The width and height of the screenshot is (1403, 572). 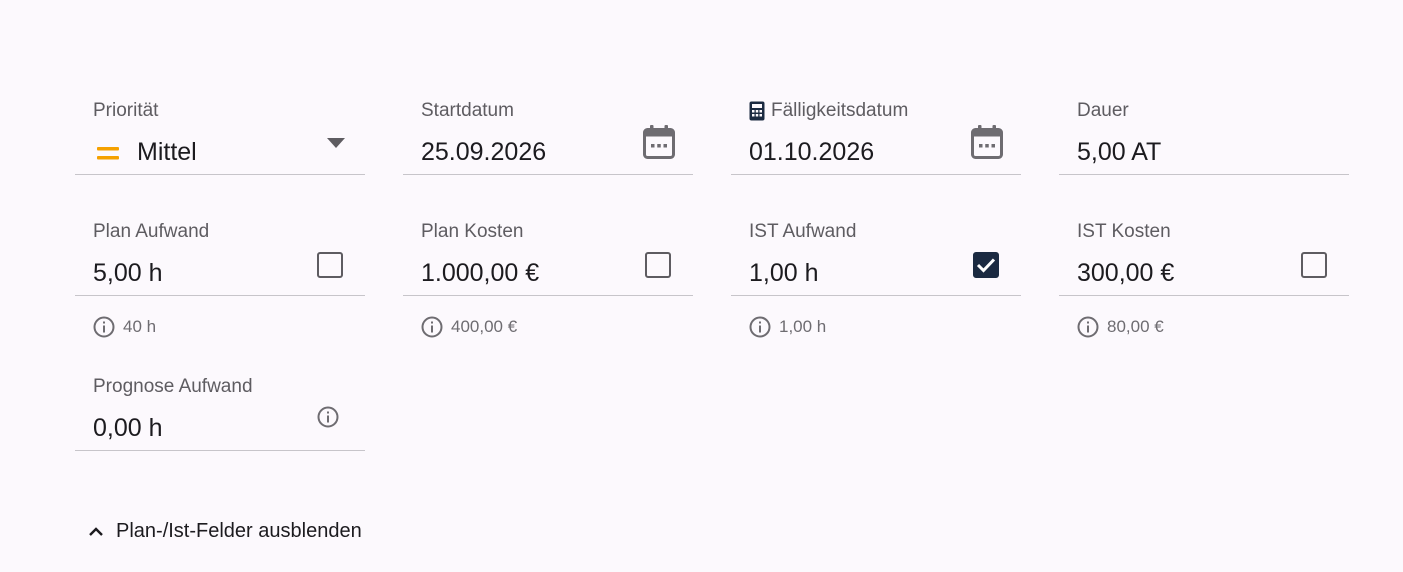 What do you see at coordinates (126, 110) in the screenshot?
I see `prioritaet-label: Priorität` at bounding box center [126, 110].